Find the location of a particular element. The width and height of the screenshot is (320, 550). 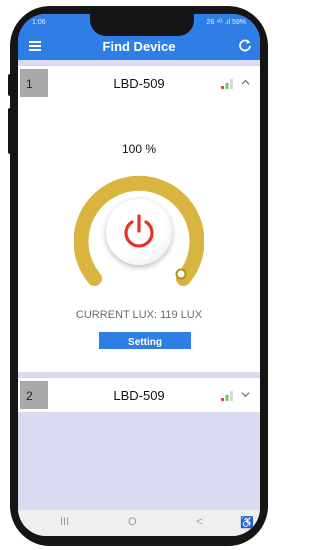

notch is located at coordinates (142, 25).